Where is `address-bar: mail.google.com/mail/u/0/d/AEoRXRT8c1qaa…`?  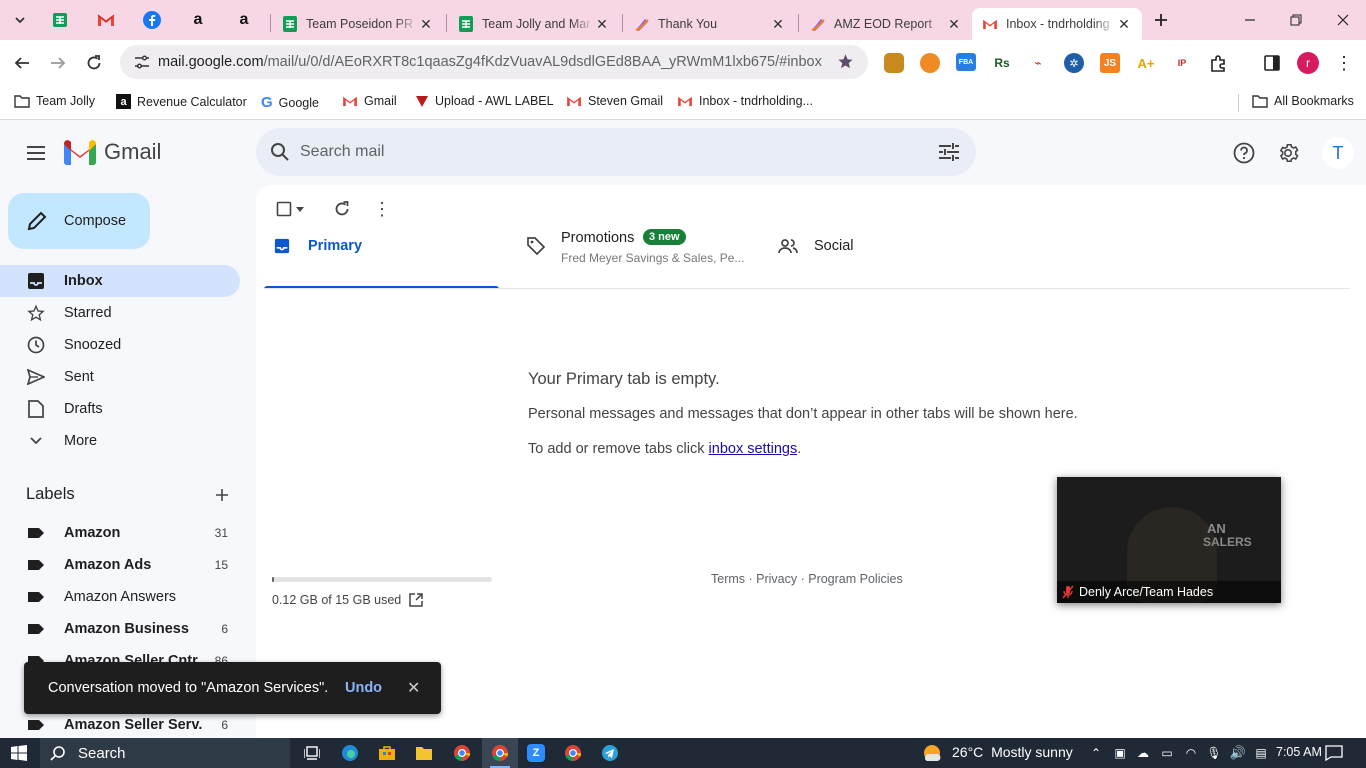
address-bar: mail.google.com/mail/u/0/d/AEoRXRT8c1qaa… is located at coordinates (494, 62).